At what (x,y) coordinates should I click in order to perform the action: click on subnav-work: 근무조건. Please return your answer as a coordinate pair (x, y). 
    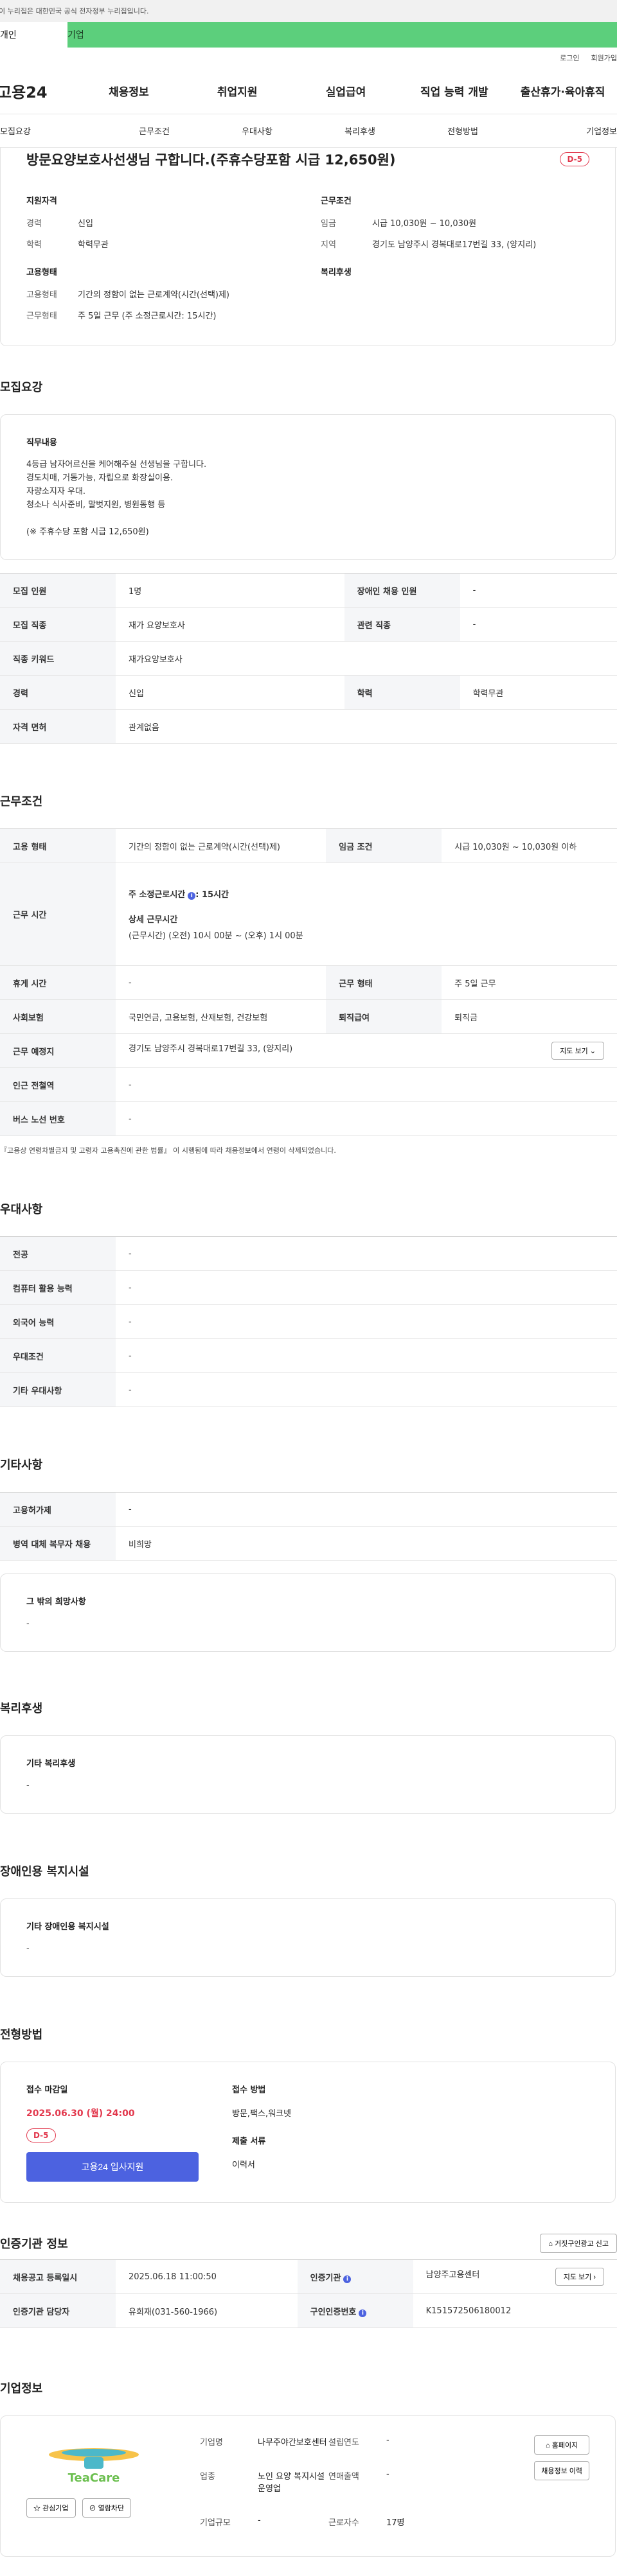
    Looking at the image, I should click on (154, 131).